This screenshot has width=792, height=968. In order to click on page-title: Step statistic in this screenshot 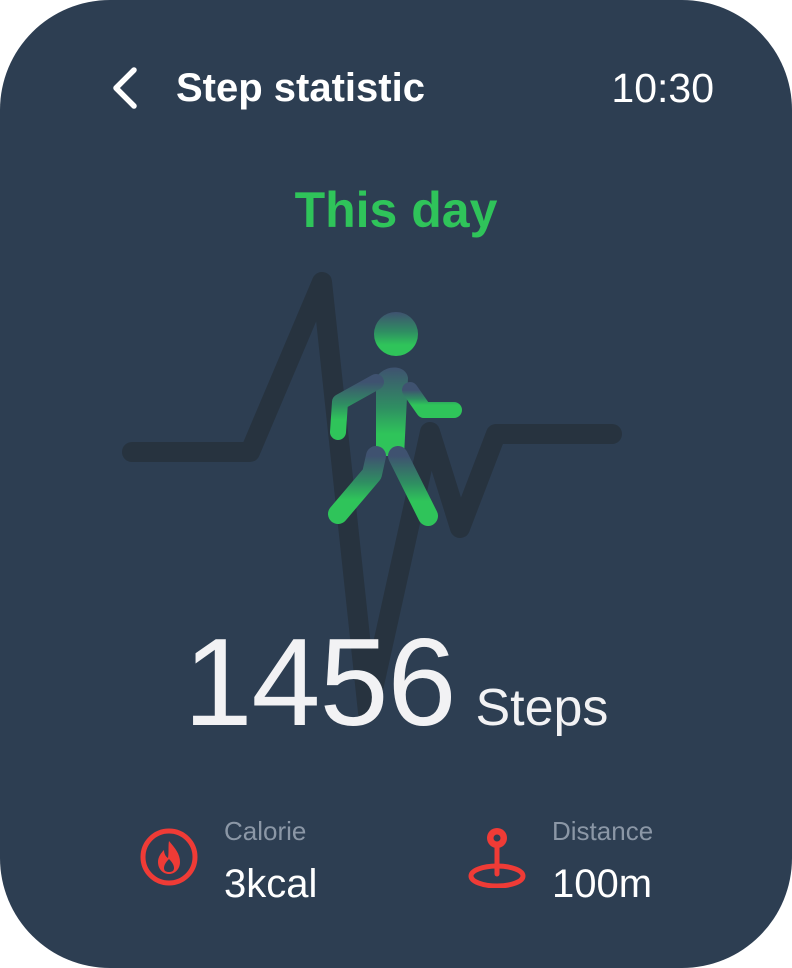, I will do `click(300, 88)`.